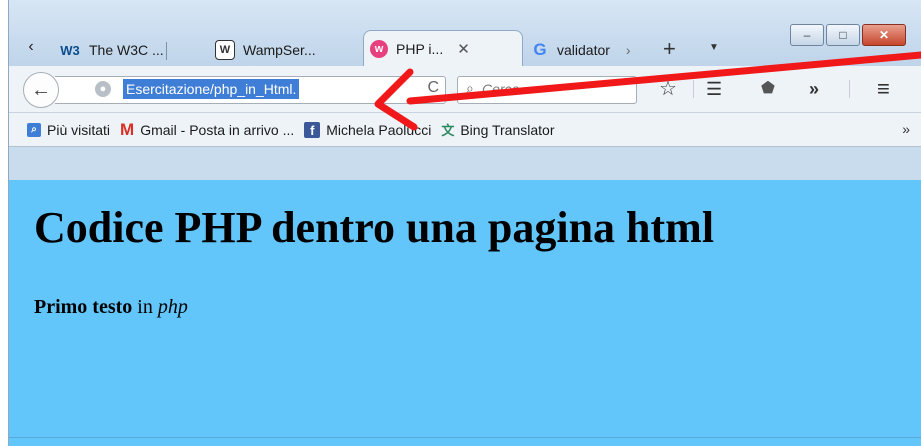 The image size is (921, 446). Describe the element at coordinates (663, 78) in the screenshot. I see `arrow-shaft` at that location.